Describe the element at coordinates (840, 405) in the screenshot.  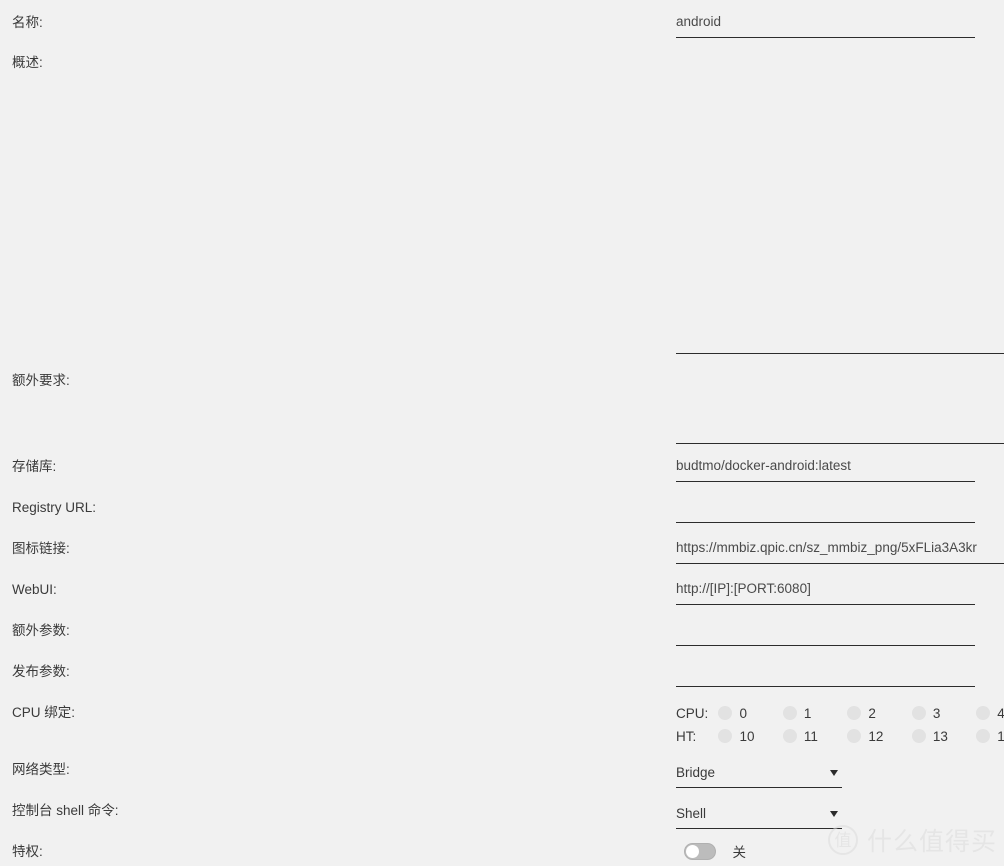
I see `extra-requirements-textarea` at that location.